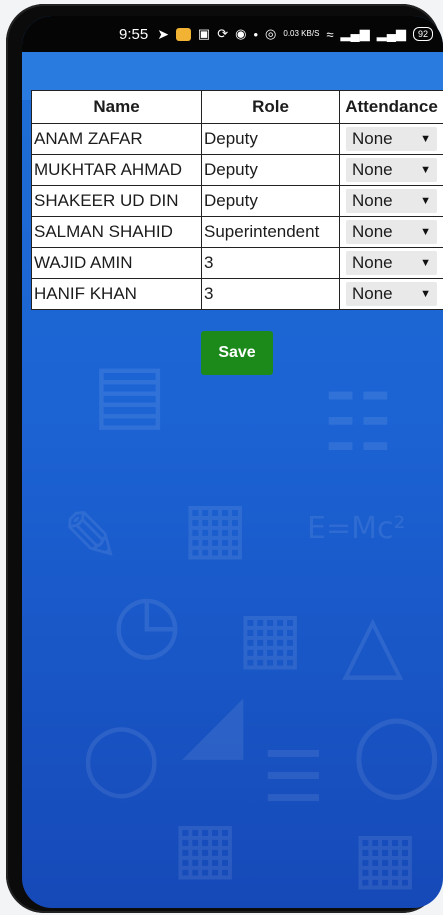 The height and width of the screenshot is (915, 443). What do you see at coordinates (270, 637) in the screenshot?
I see `calculator-doodle-icon: ▦` at bounding box center [270, 637].